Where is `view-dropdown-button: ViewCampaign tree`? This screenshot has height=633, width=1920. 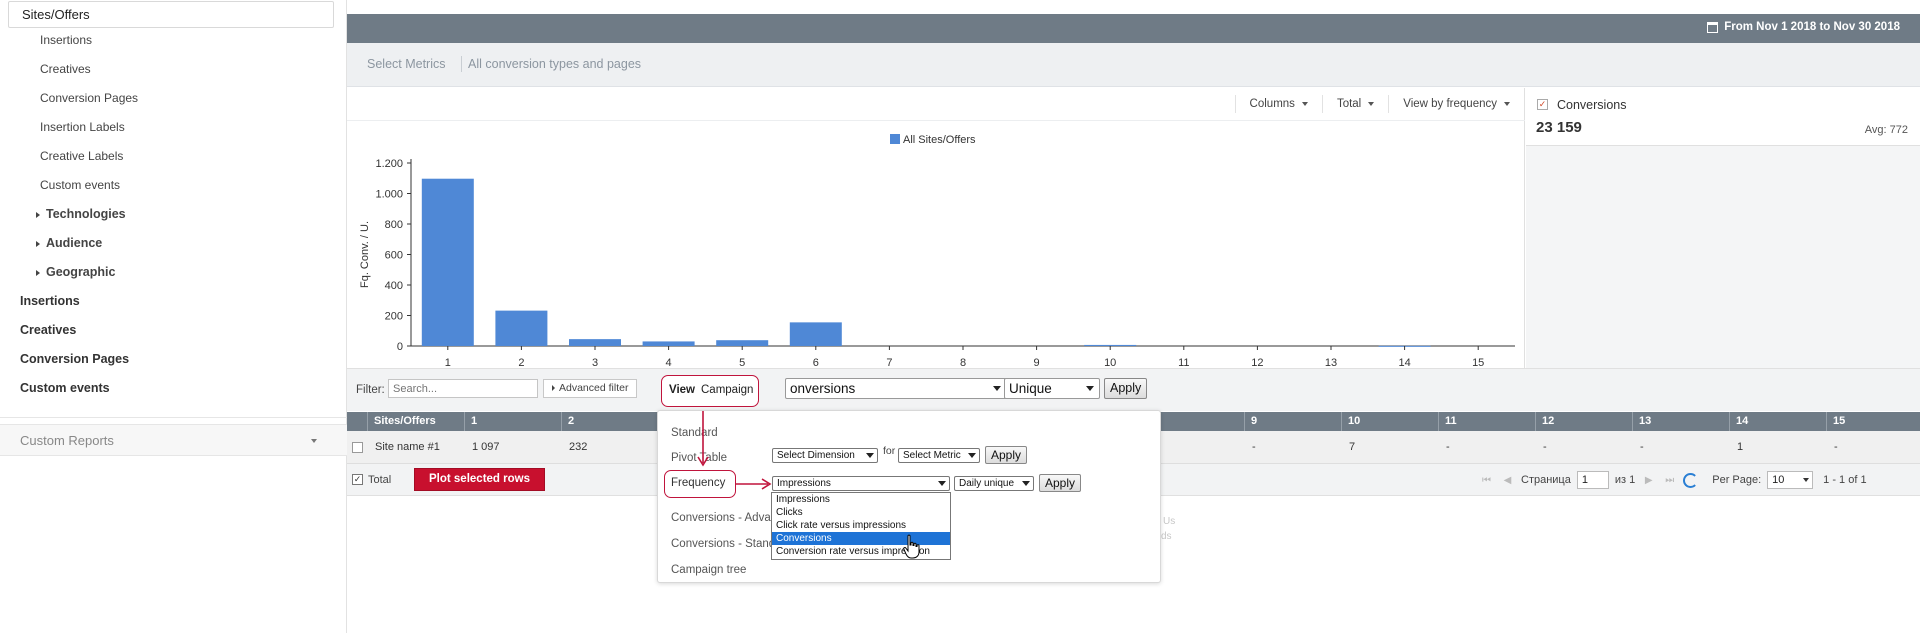
view-dropdown-button: ViewCampaign tree is located at coordinates (710, 400).